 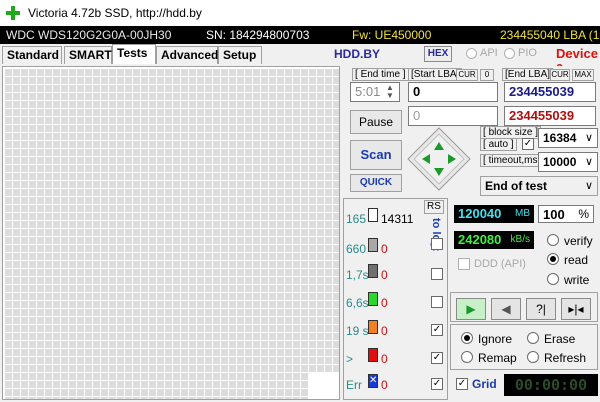 I want to click on mb-readout: 120040 MB, so click(x=494, y=214).